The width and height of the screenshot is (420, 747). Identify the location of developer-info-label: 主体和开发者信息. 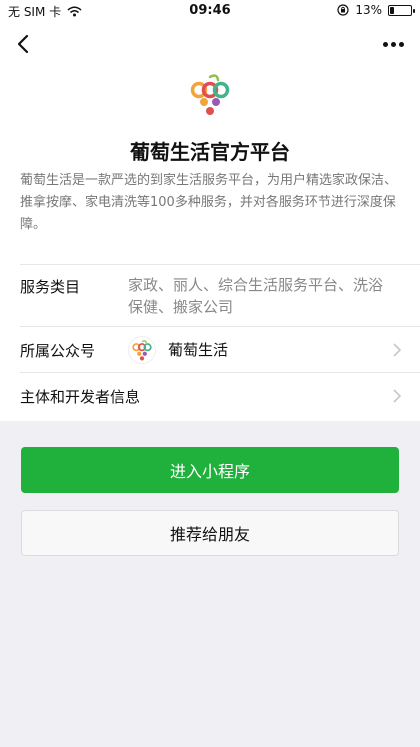
(80, 397).